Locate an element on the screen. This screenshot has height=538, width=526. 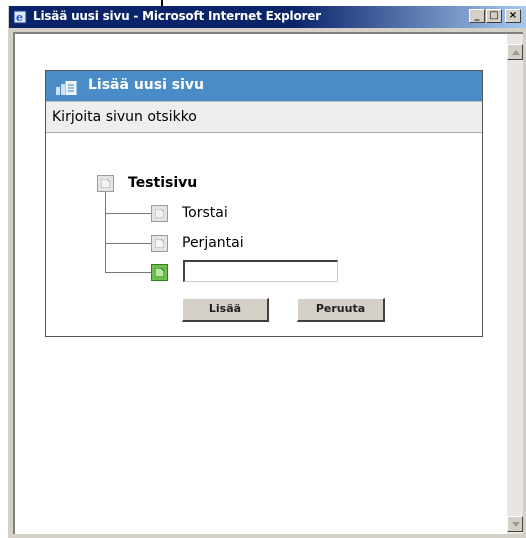
internet-explorer-icon: e is located at coordinates (21, 17).